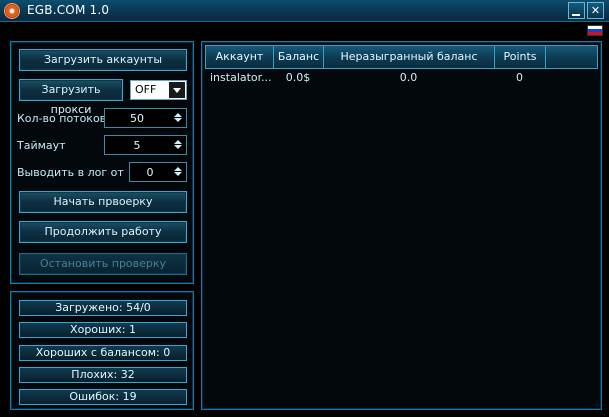 The width and height of the screenshot is (609, 417). I want to click on load-accounts-button: Загрузить аккаунты, so click(103, 60).